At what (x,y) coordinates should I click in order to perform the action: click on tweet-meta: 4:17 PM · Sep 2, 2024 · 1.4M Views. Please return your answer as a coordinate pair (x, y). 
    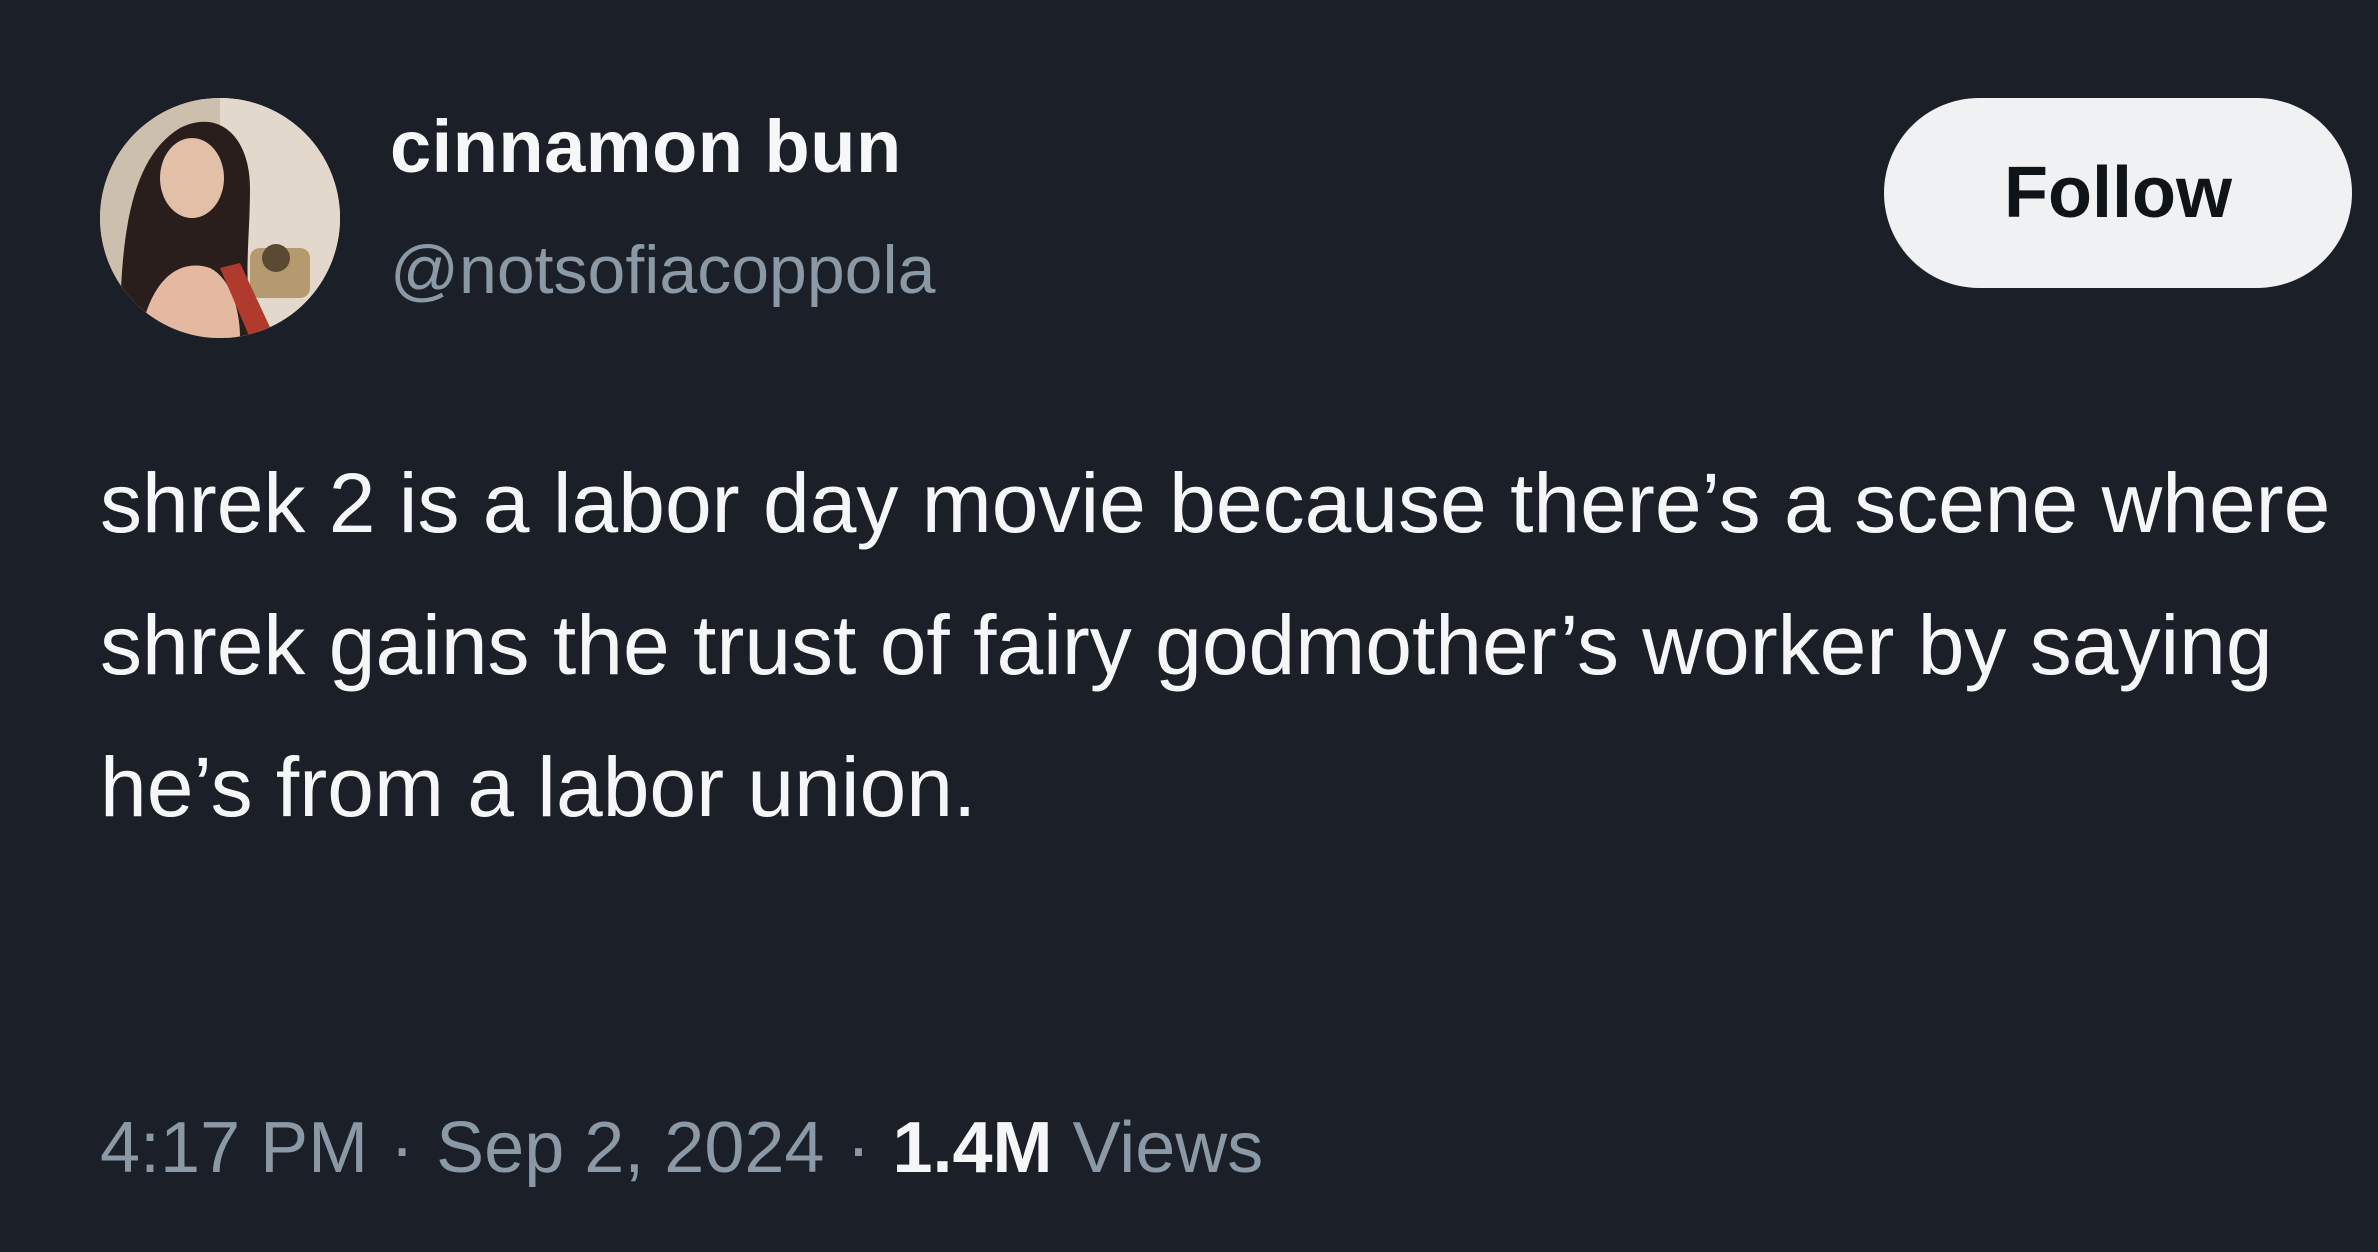
    Looking at the image, I should click on (681, 1148).